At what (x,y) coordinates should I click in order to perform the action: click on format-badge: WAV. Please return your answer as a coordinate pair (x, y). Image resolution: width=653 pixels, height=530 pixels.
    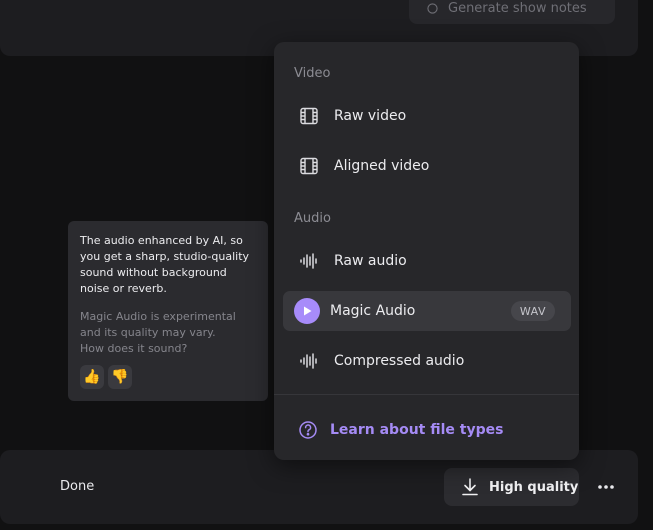
    Looking at the image, I should click on (532, 311).